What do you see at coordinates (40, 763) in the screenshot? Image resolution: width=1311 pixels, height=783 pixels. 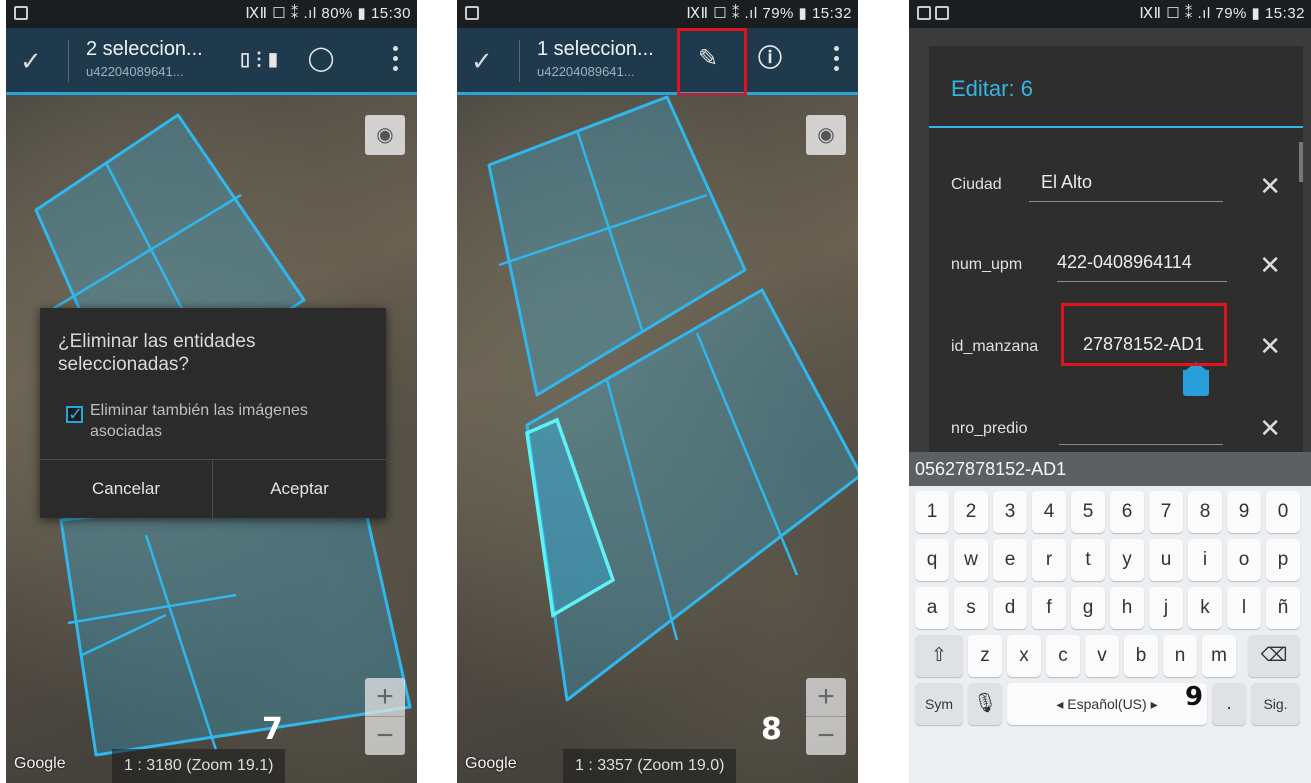 I see `google-logo: Google` at bounding box center [40, 763].